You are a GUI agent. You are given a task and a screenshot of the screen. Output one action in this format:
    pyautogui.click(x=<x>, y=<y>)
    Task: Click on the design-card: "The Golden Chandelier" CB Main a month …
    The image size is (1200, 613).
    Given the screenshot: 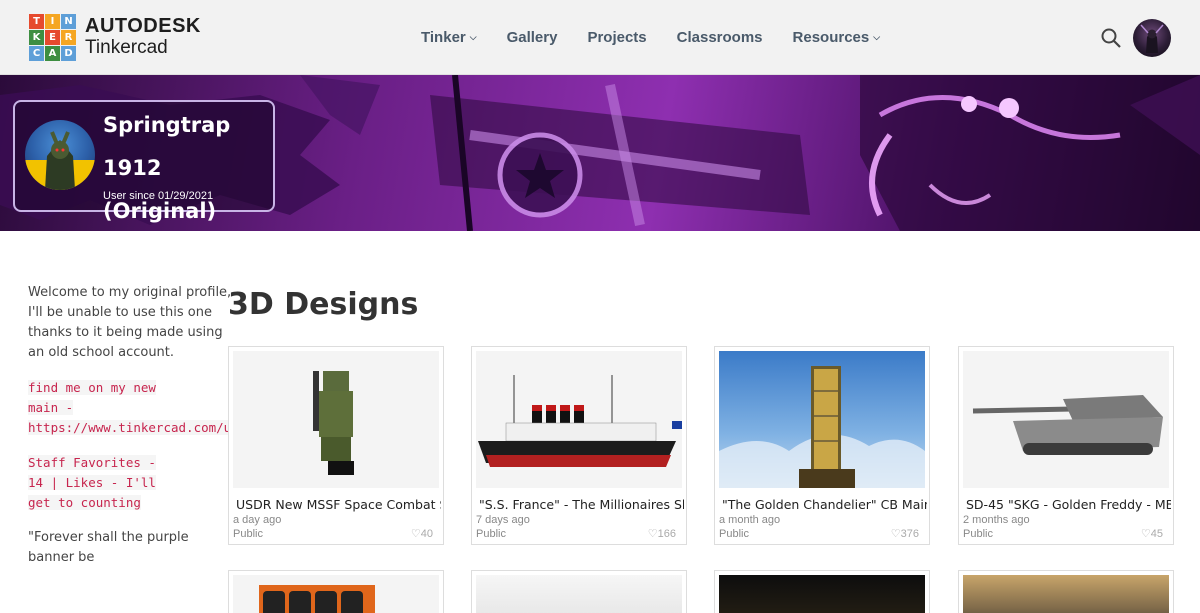 What is the action you would take?
    pyautogui.click(x=822, y=445)
    